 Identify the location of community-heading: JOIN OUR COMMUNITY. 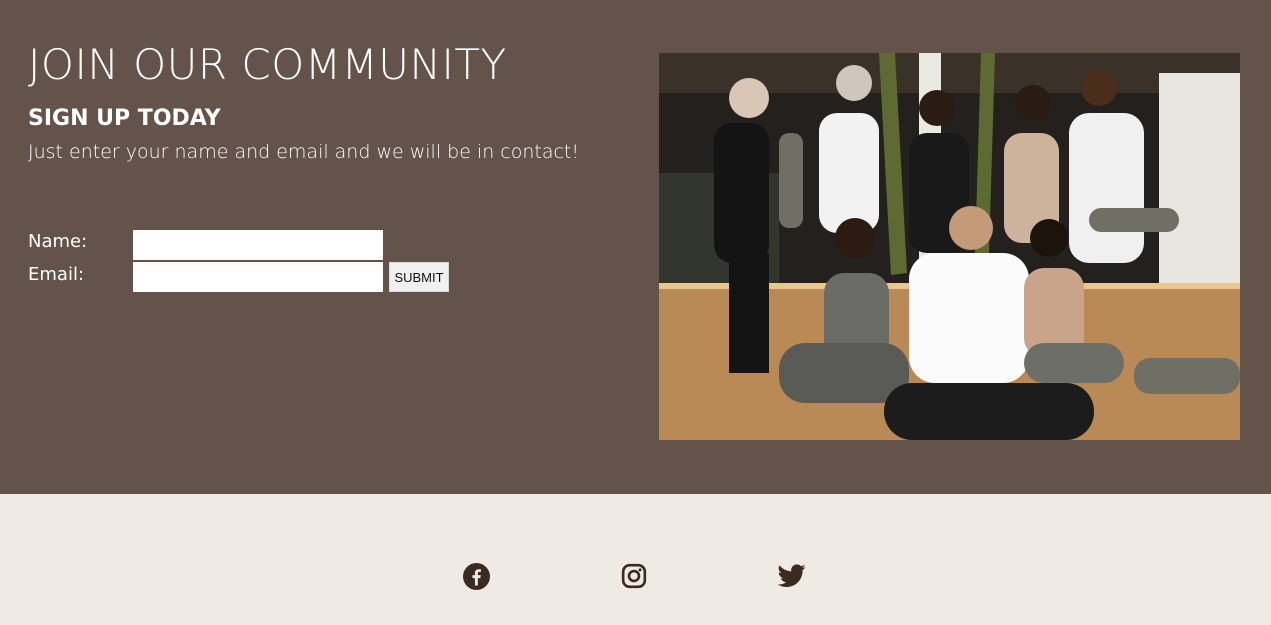
(267, 64).